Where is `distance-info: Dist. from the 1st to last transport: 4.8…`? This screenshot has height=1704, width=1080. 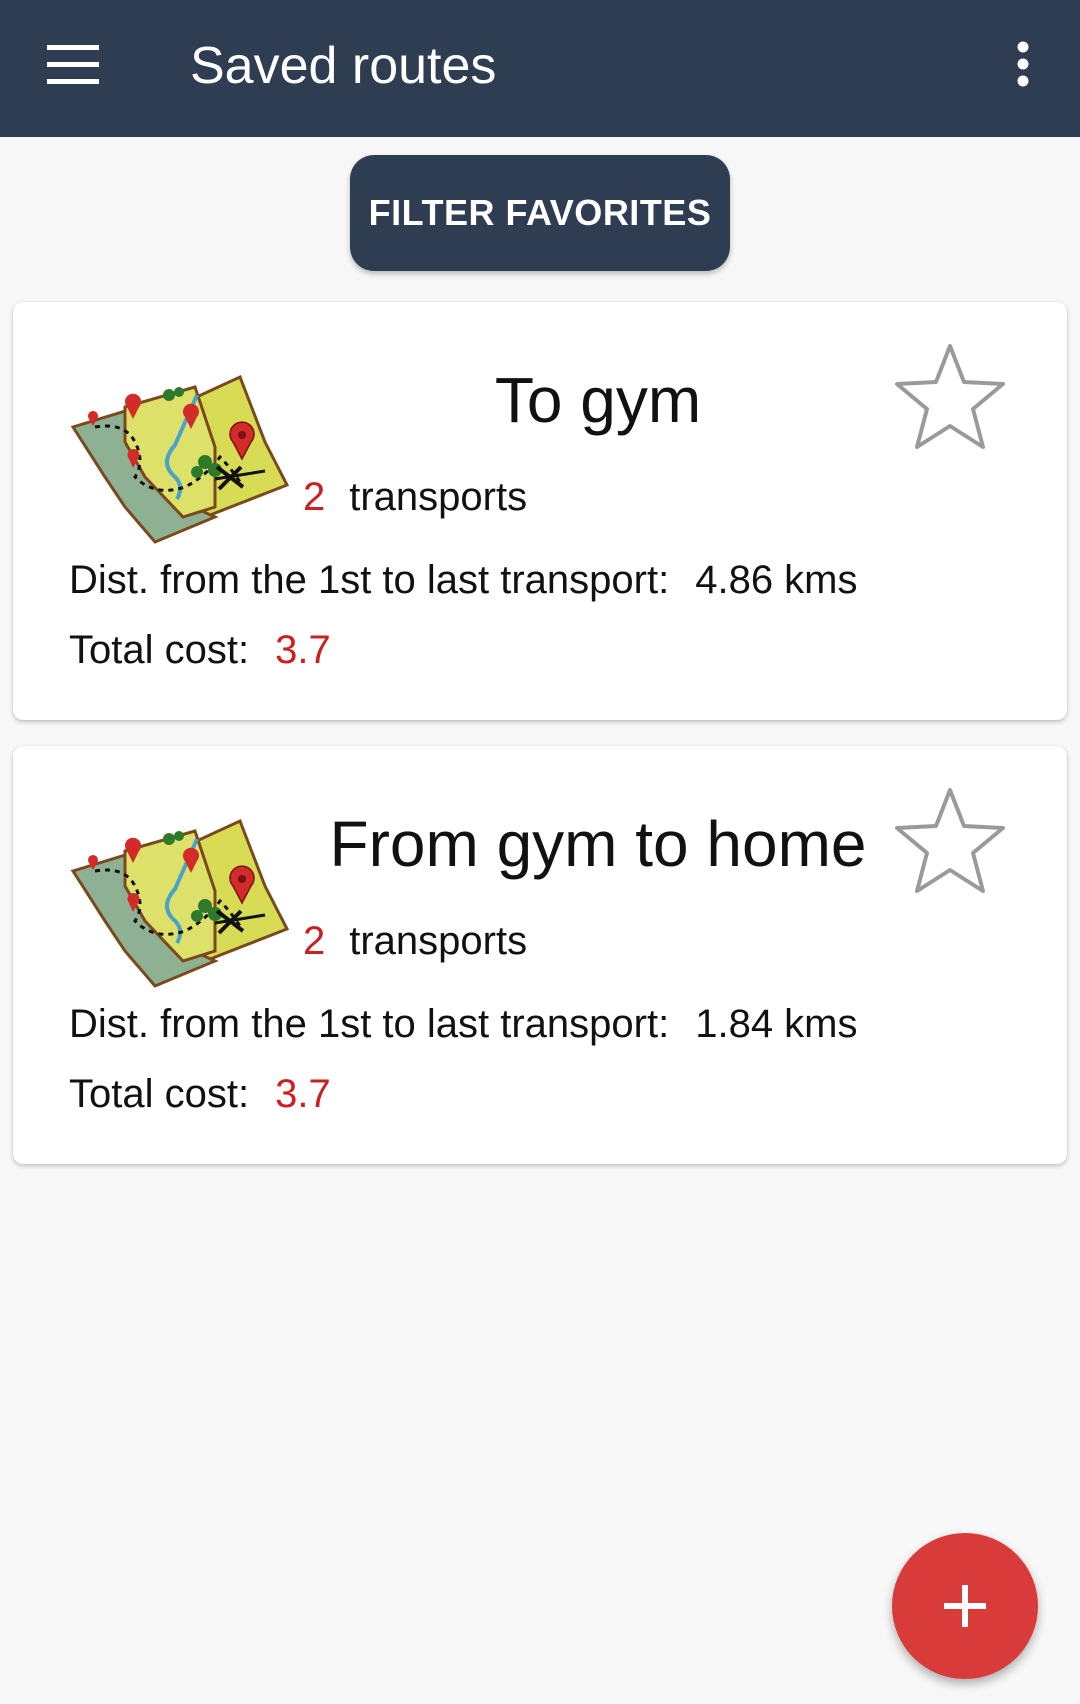
distance-info: Dist. from the 1st to last transport: 4.8… is located at coordinates (463, 580).